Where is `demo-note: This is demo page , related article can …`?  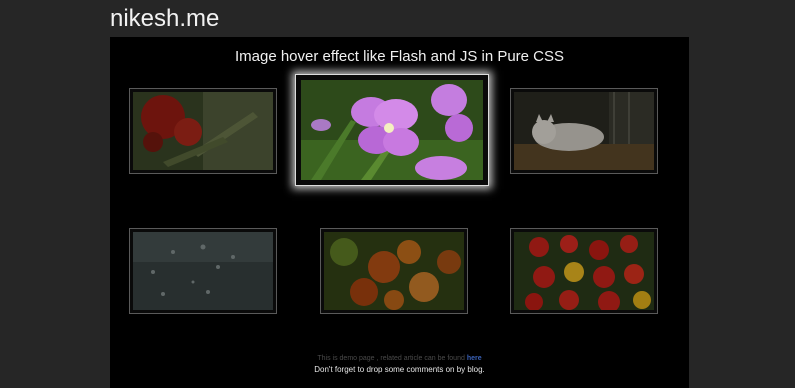 demo-note: This is demo page , related article can … is located at coordinates (399, 358).